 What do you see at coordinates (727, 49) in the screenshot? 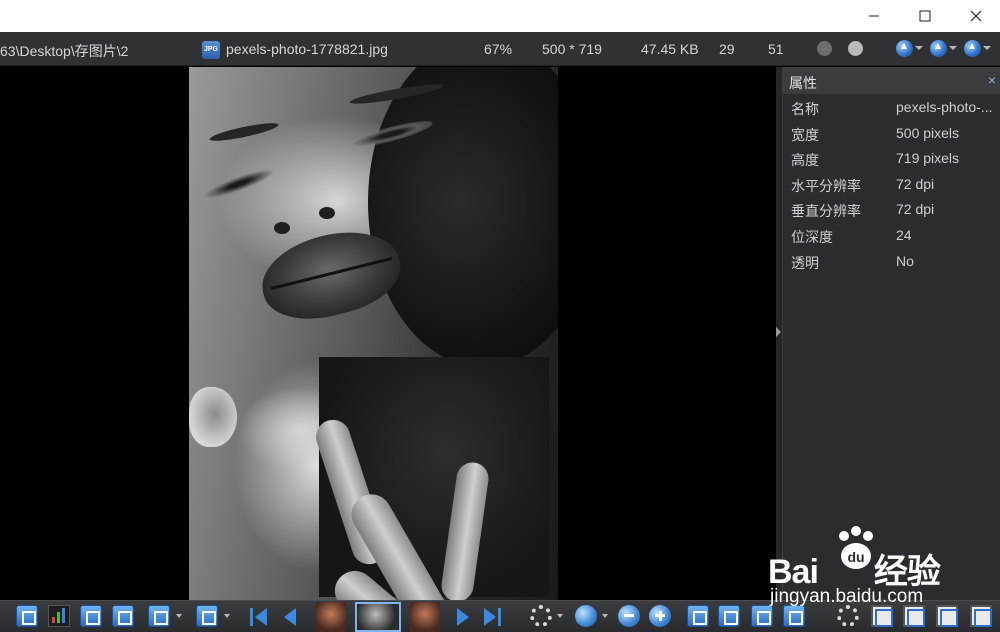
I see `image-index: 29` at bounding box center [727, 49].